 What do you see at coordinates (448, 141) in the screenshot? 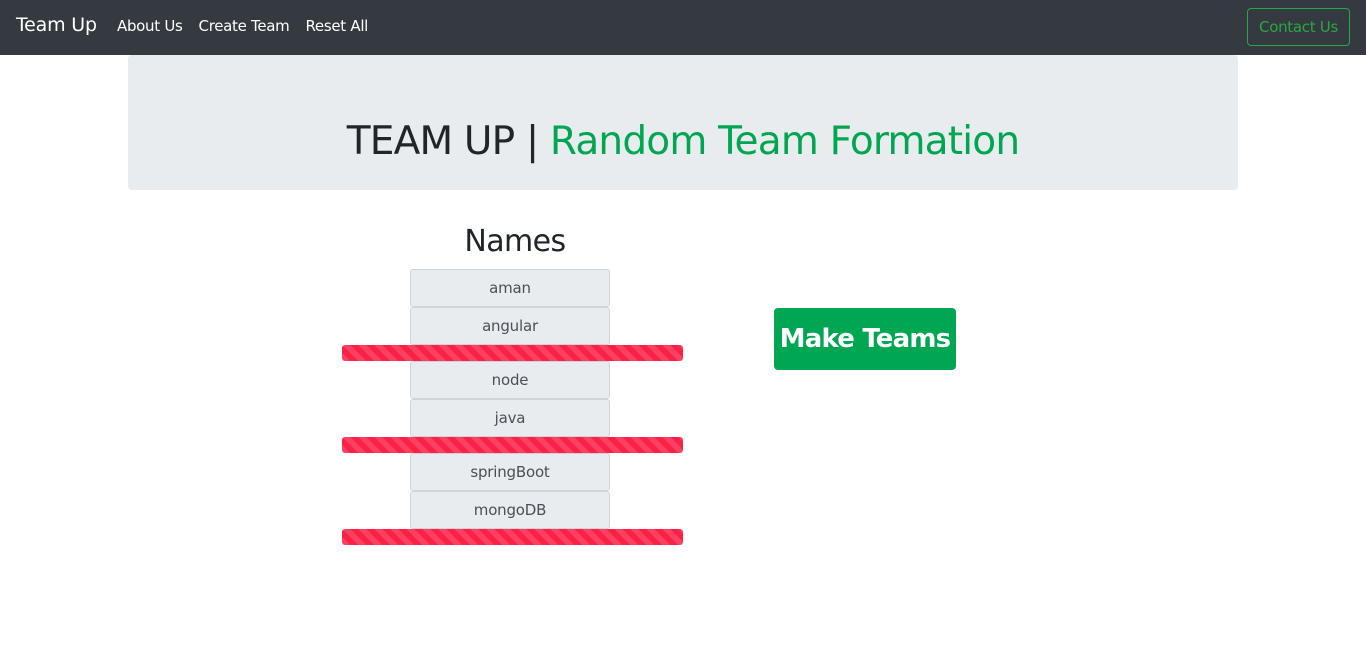
I see `page-title-prefix: TEAM UP |` at bounding box center [448, 141].